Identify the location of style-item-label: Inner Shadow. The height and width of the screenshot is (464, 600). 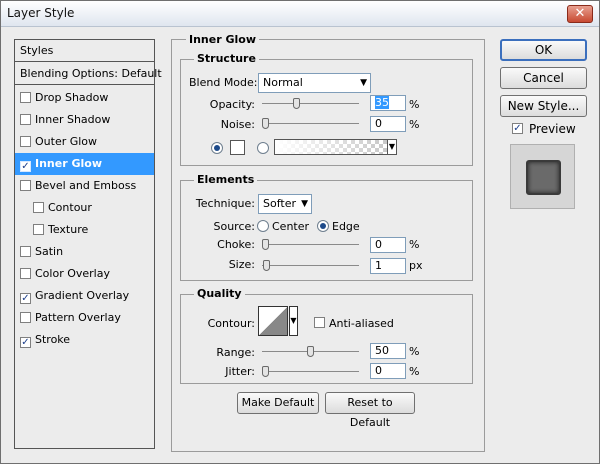
(73, 119).